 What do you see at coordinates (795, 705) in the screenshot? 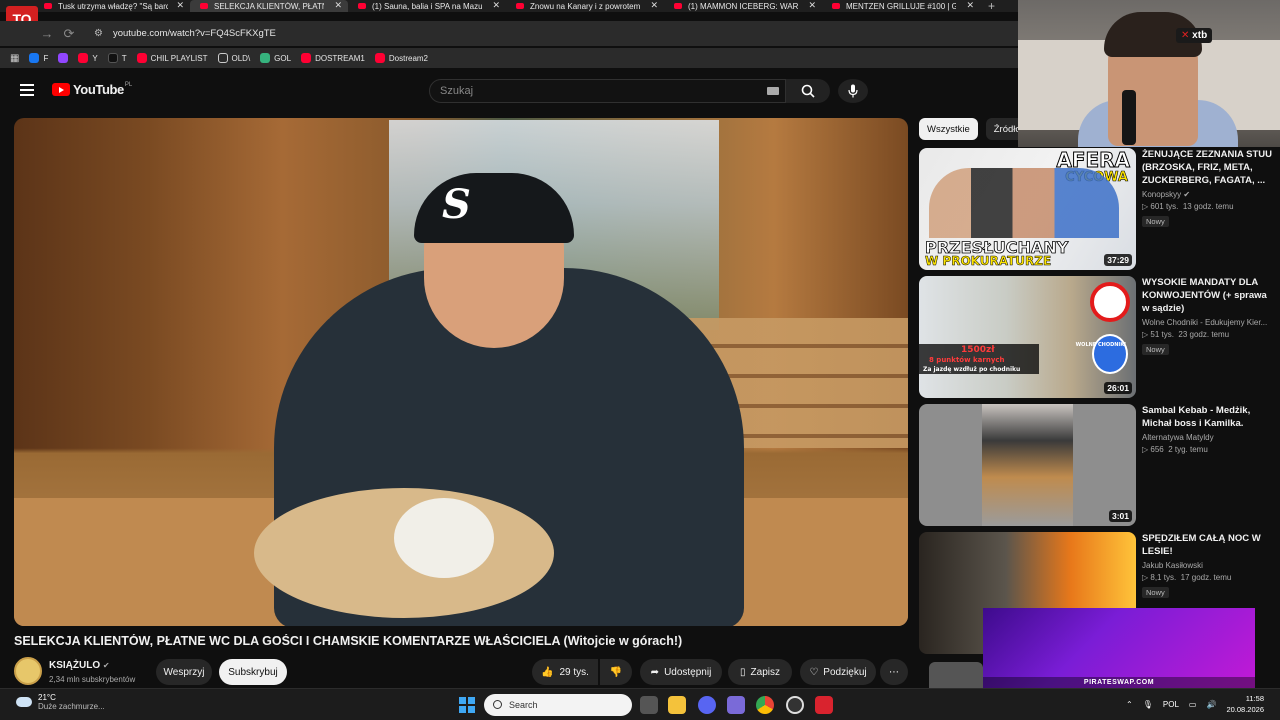
I see `obs-icon` at bounding box center [795, 705].